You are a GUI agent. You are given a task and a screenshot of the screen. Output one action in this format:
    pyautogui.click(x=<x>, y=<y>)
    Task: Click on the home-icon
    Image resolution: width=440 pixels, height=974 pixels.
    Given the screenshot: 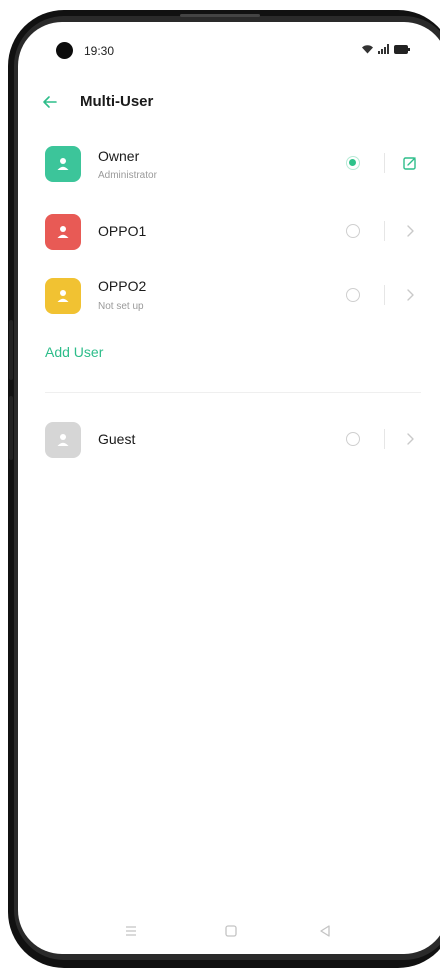 What is the action you would take?
    pyautogui.click(x=231, y=931)
    